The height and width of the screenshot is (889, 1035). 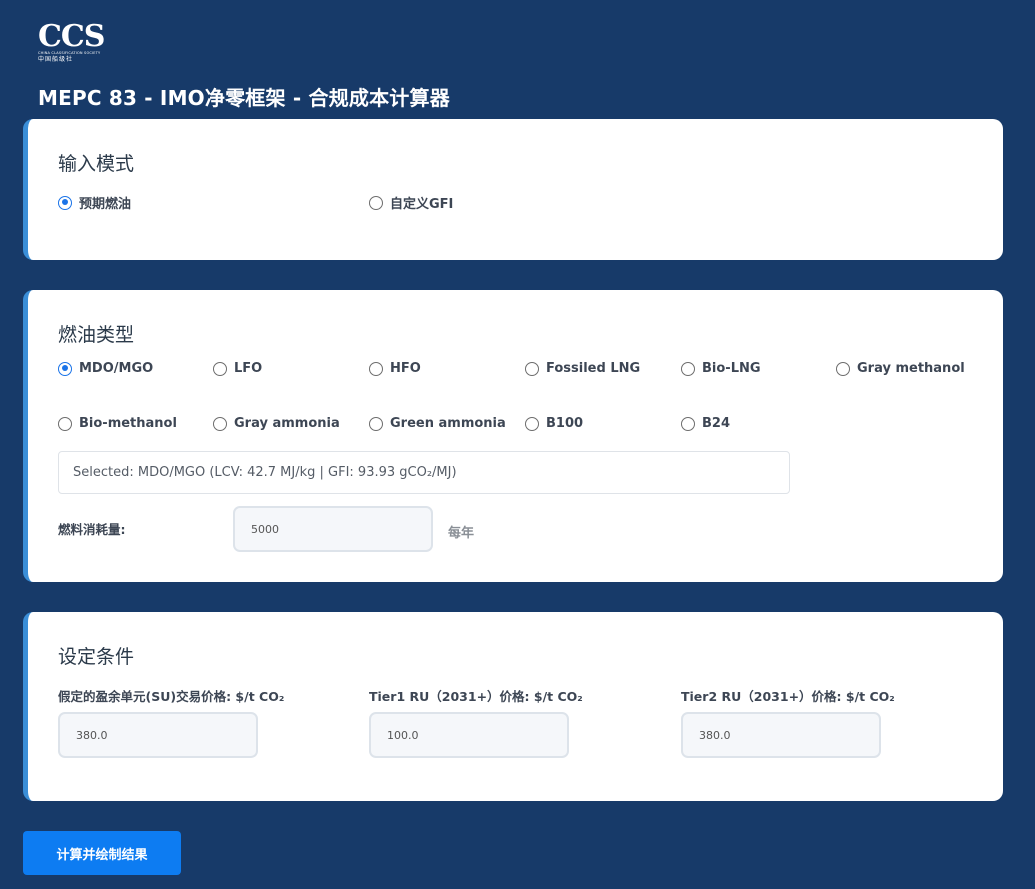 What do you see at coordinates (422, 204) in the screenshot?
I see `radio-label: 自定义GFI` at bounding box center [422, 204].